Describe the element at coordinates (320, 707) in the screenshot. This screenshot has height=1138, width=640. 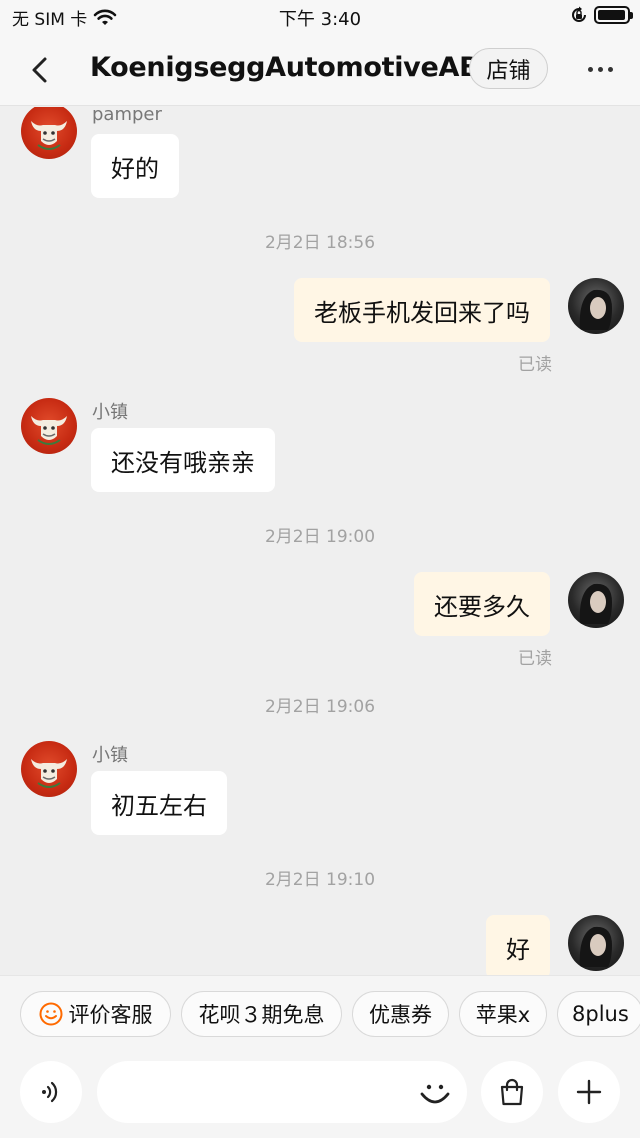
I see `timestamp: 2月2日 19:06` at that location.